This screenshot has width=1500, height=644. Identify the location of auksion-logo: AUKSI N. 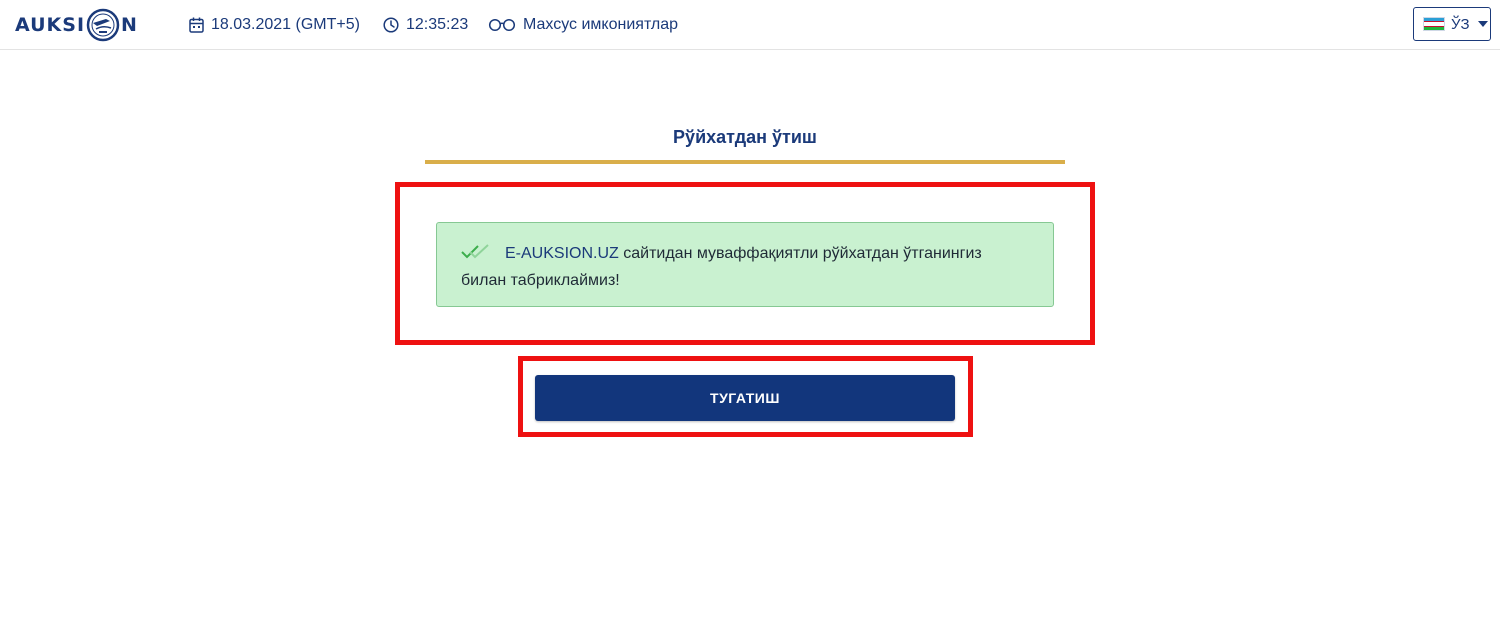
(76, 25).